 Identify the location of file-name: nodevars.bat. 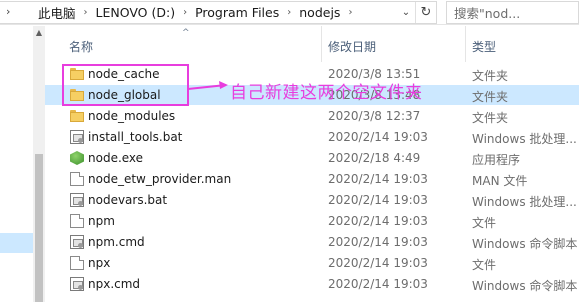
(128, 200).